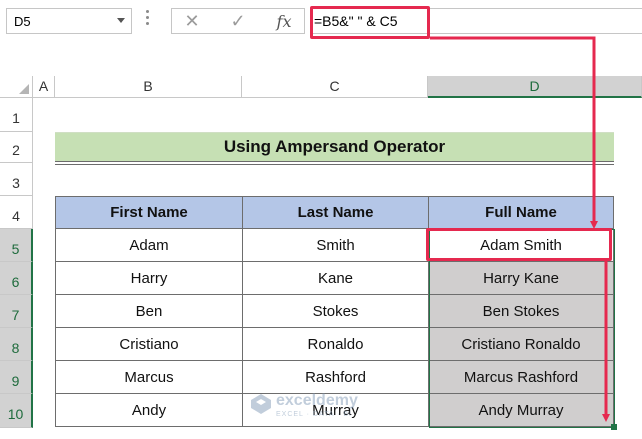 The width and height of the screenshot is (642, 439). I want to click on first-name-cell: Marcus, so click(149, 377).